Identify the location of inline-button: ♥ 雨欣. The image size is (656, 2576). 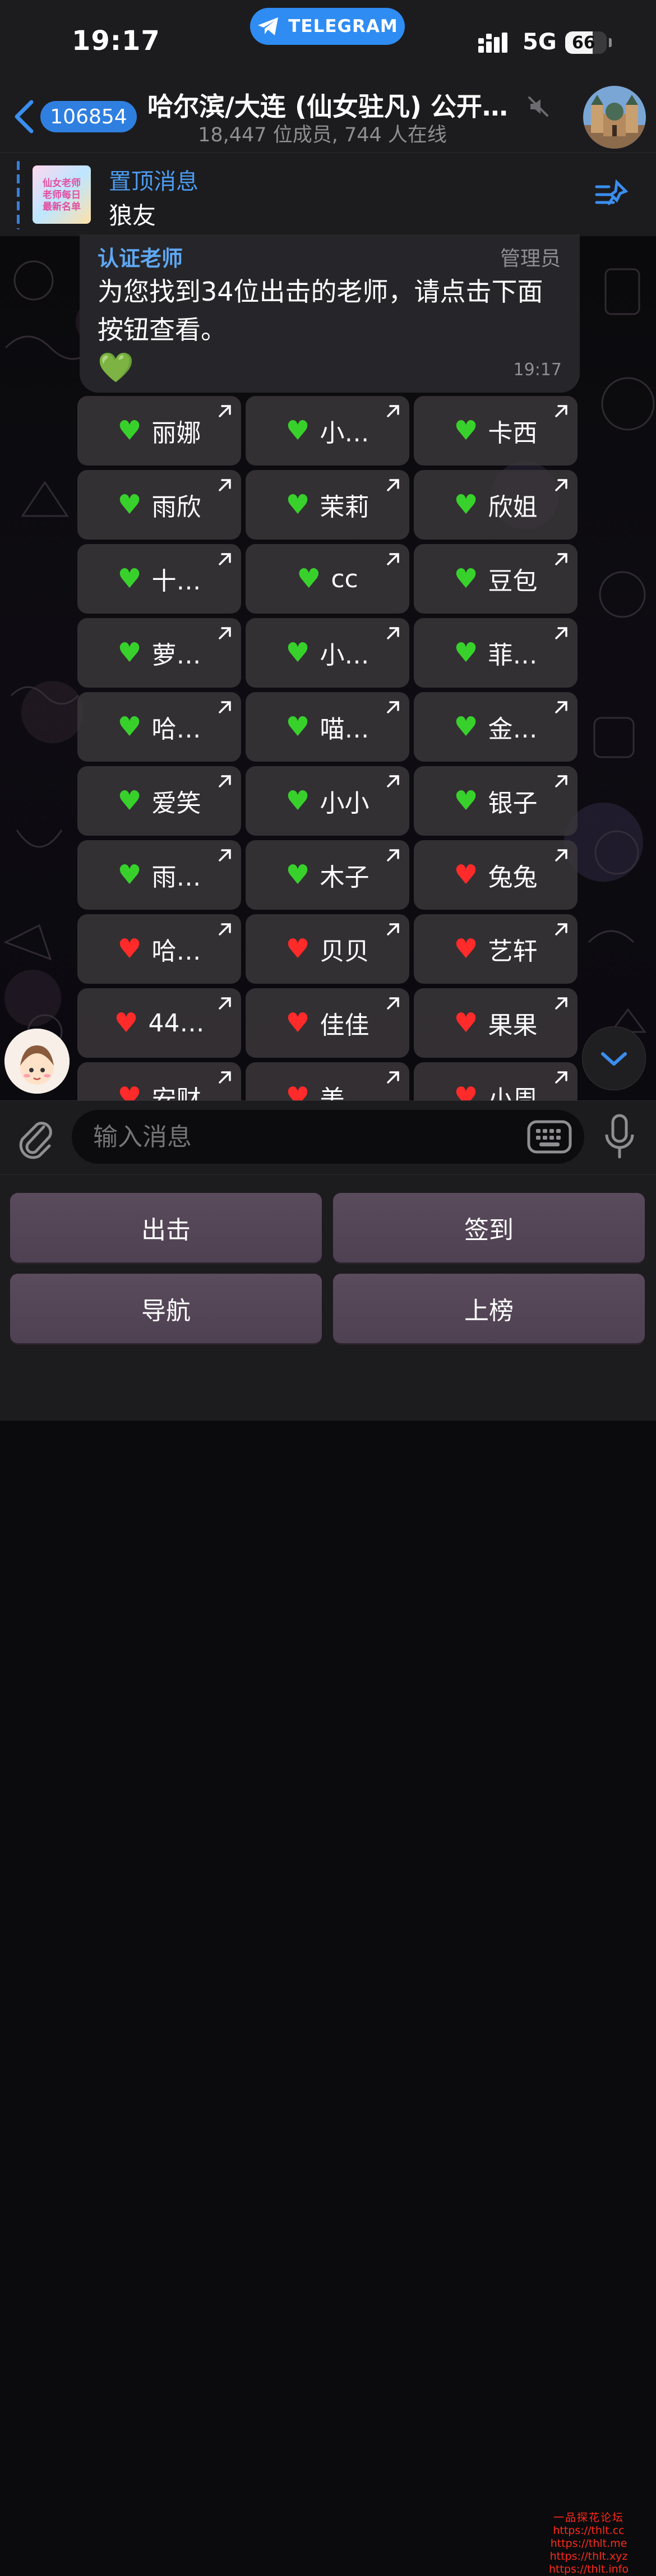
(159, 505).